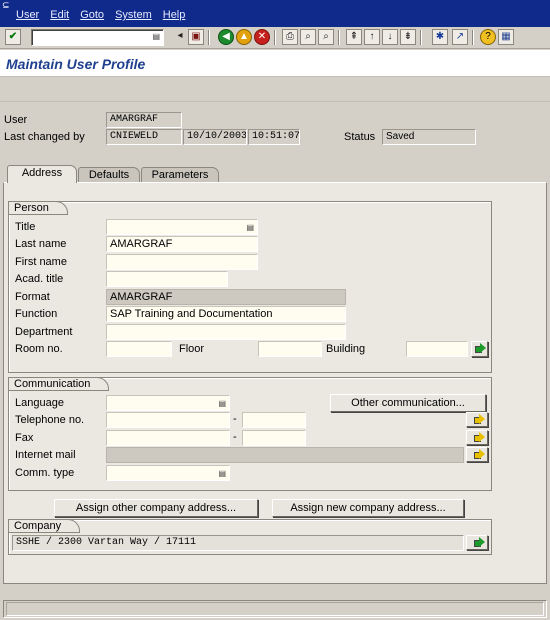 Image resolution: width=550 pixels, height=620 pixels. What do you see at coordinates (50, 420) in the screenshot?
I see `telephone-label: Telephone no.` at bounding box center [50, 420].